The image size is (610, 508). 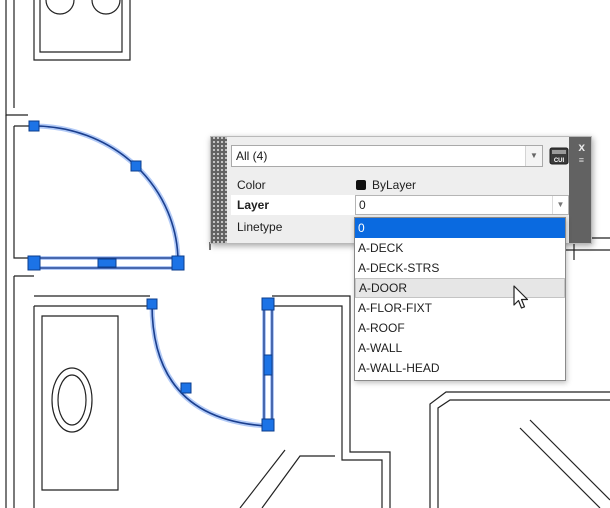 I want to click on layer-option: A-WALL, so click(x=460, y=348).